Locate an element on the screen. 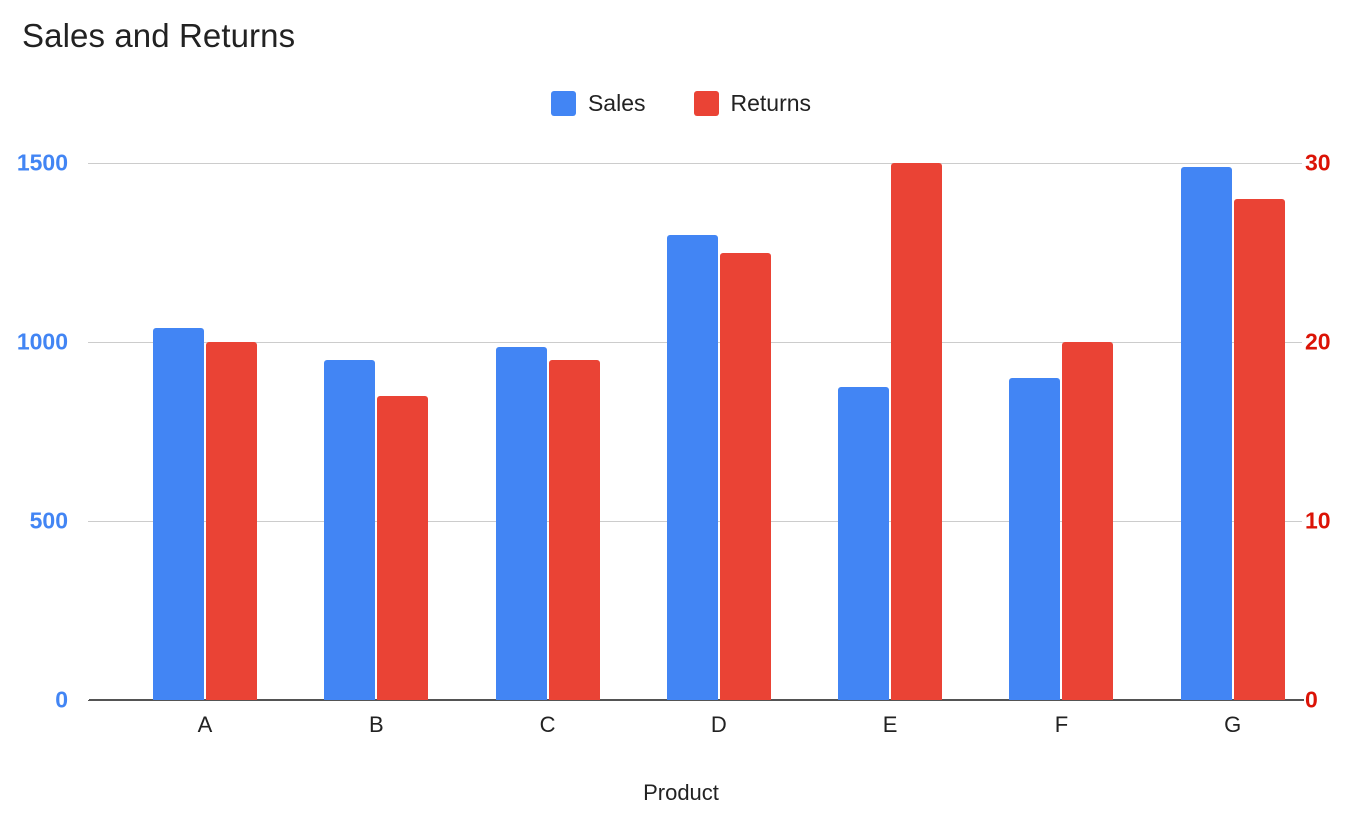 This screenshot has height=820, width=1362. legend-swatch-sales is located at coordinates (563, 103).